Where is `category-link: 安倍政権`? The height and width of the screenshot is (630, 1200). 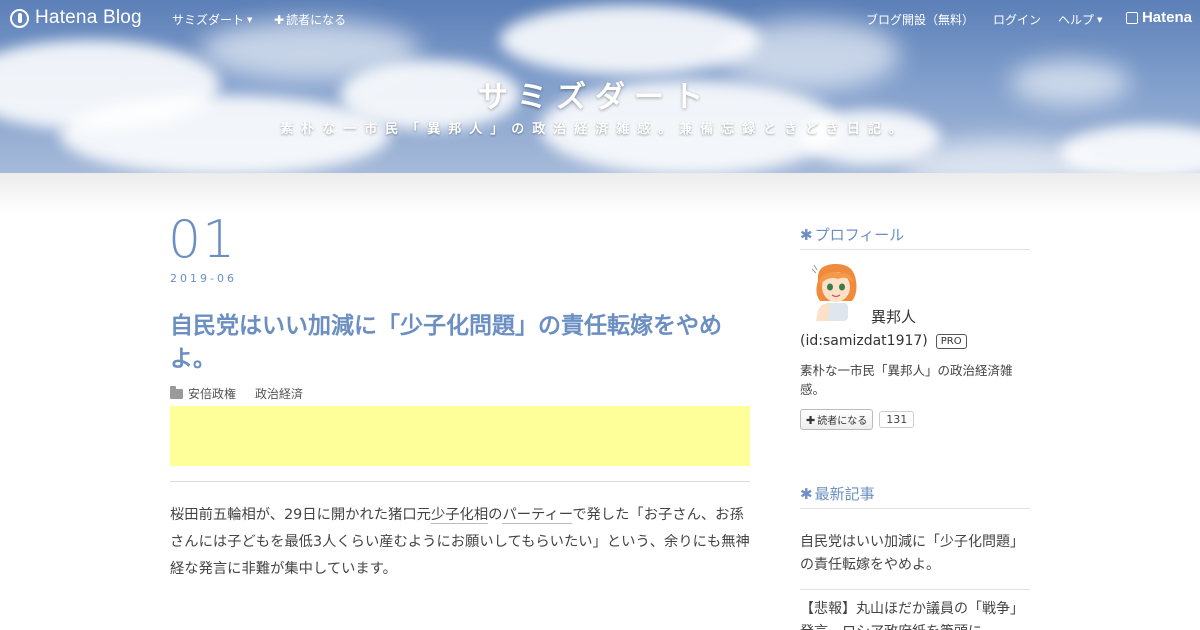
category-link: 安倍政権 is located at coordinates (212, 393).